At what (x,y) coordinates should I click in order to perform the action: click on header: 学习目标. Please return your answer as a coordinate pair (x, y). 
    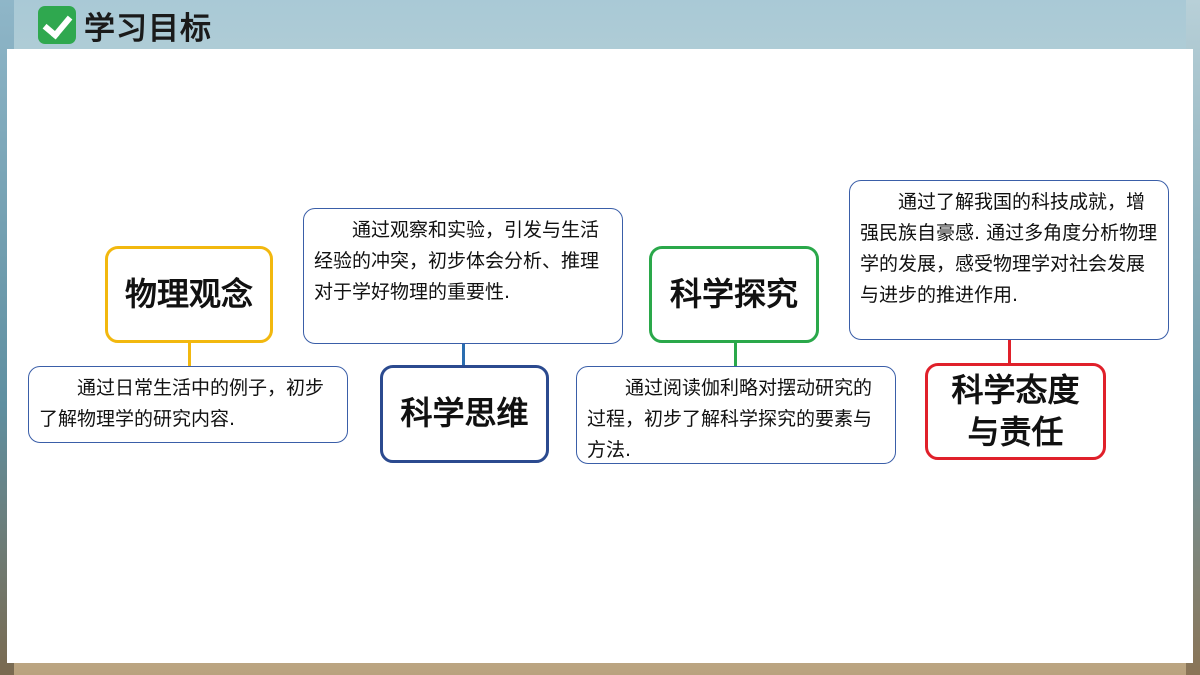
    Looking at the image, I should click on (125, 25).